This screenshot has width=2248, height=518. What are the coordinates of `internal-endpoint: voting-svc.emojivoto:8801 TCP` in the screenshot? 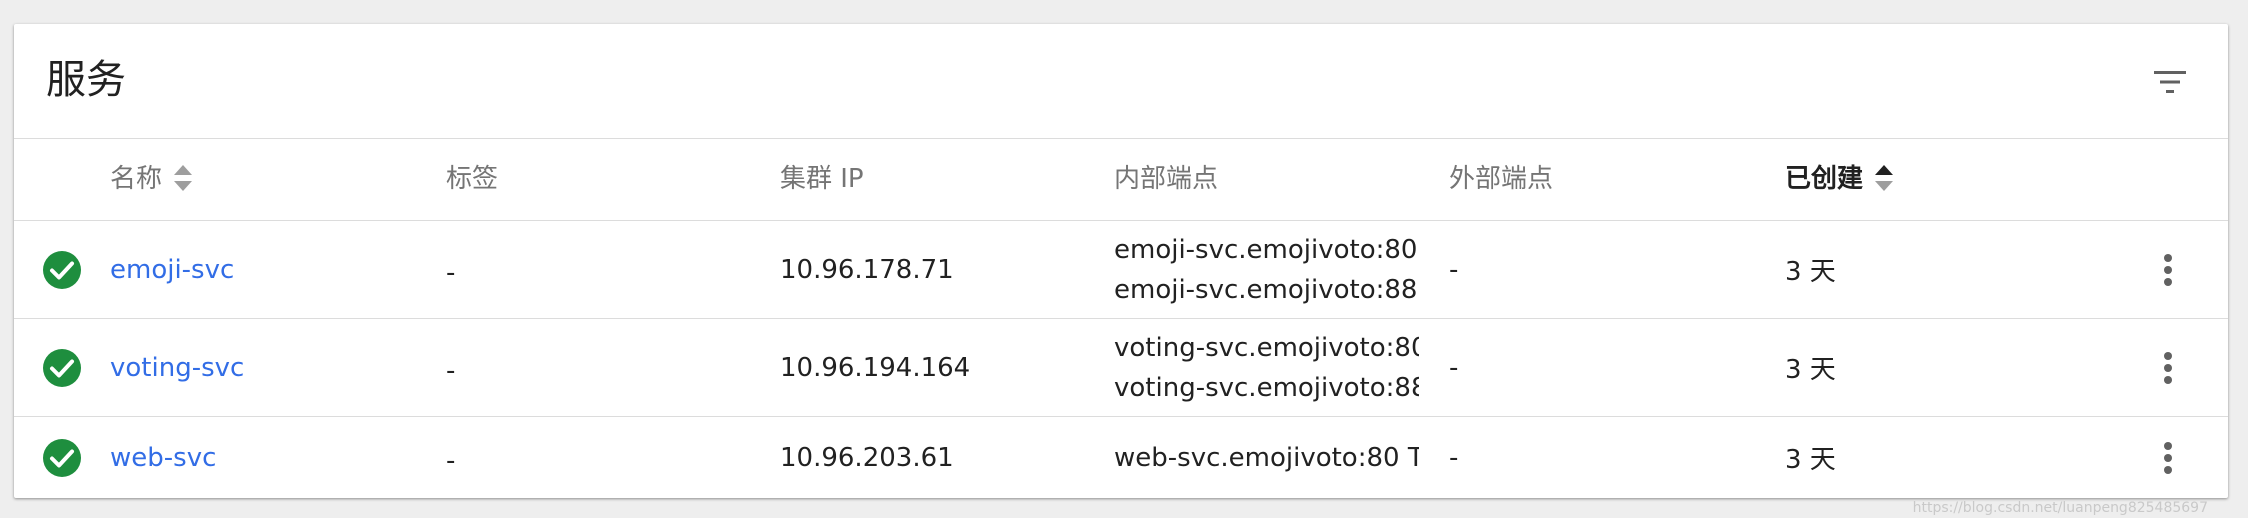 It's located at (1266, 387).